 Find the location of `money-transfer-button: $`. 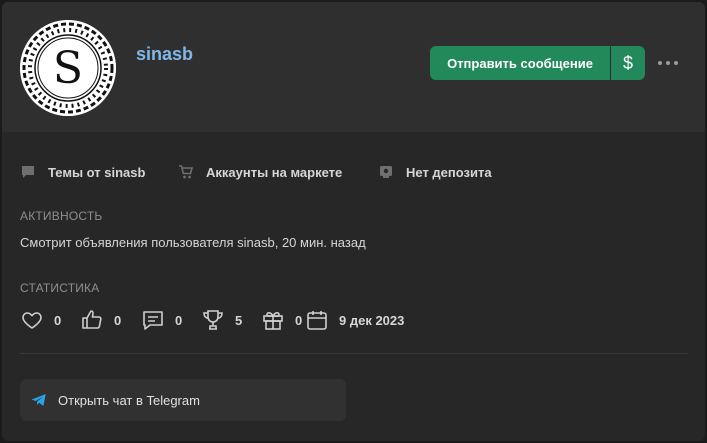

money-transfer-button: $ is located at coordinates (628, 63).